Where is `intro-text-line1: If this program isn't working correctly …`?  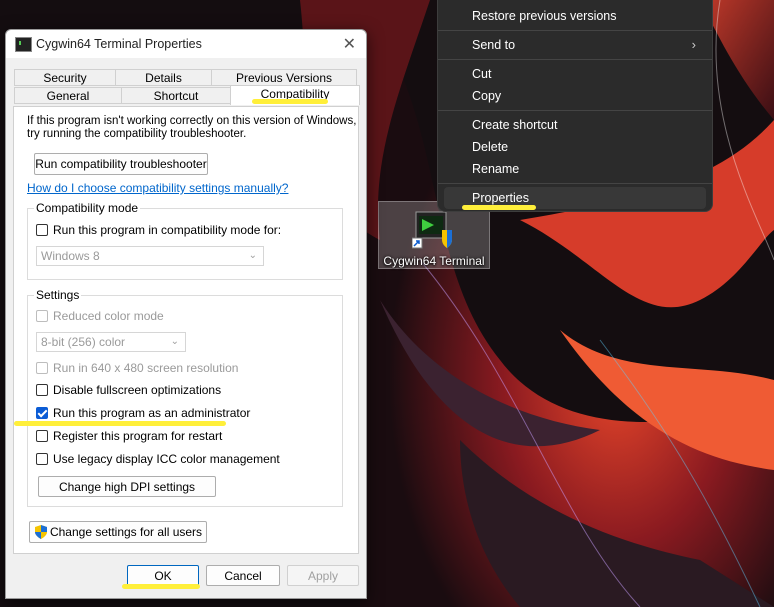 intro-text-line1: If this program isn't working correctly … is located at coordinates (192, 121).